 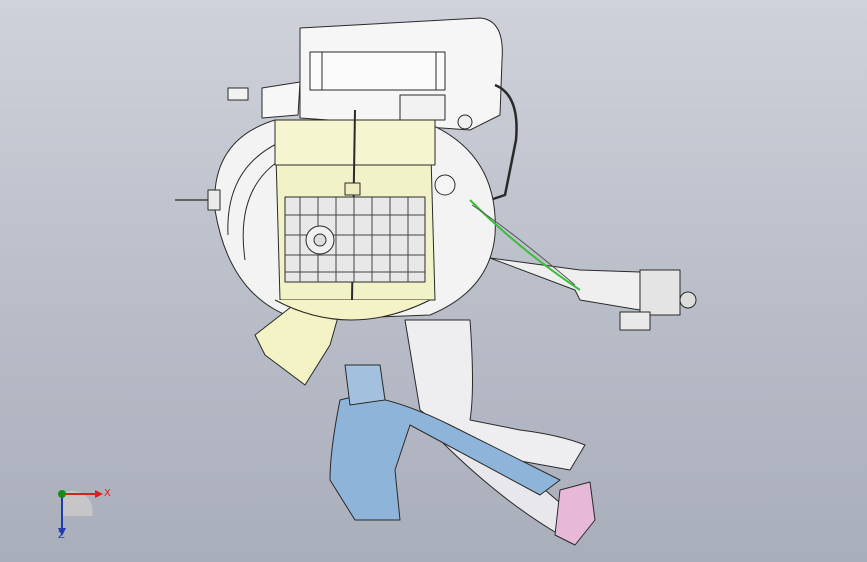 I want to click on side-nozzle, so click(x=281, y=100).